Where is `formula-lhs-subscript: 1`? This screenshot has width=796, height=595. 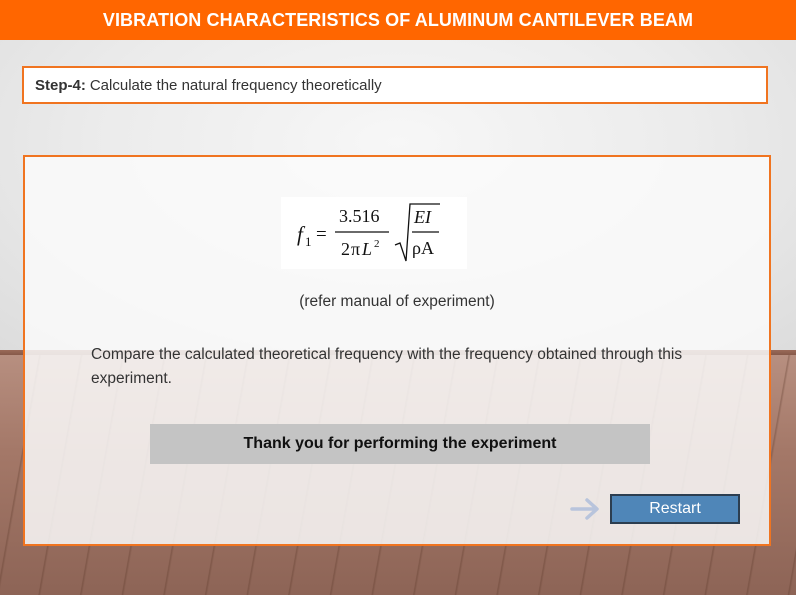 formula-lhs-subscript: 1 is located at coordinates (308, 241).